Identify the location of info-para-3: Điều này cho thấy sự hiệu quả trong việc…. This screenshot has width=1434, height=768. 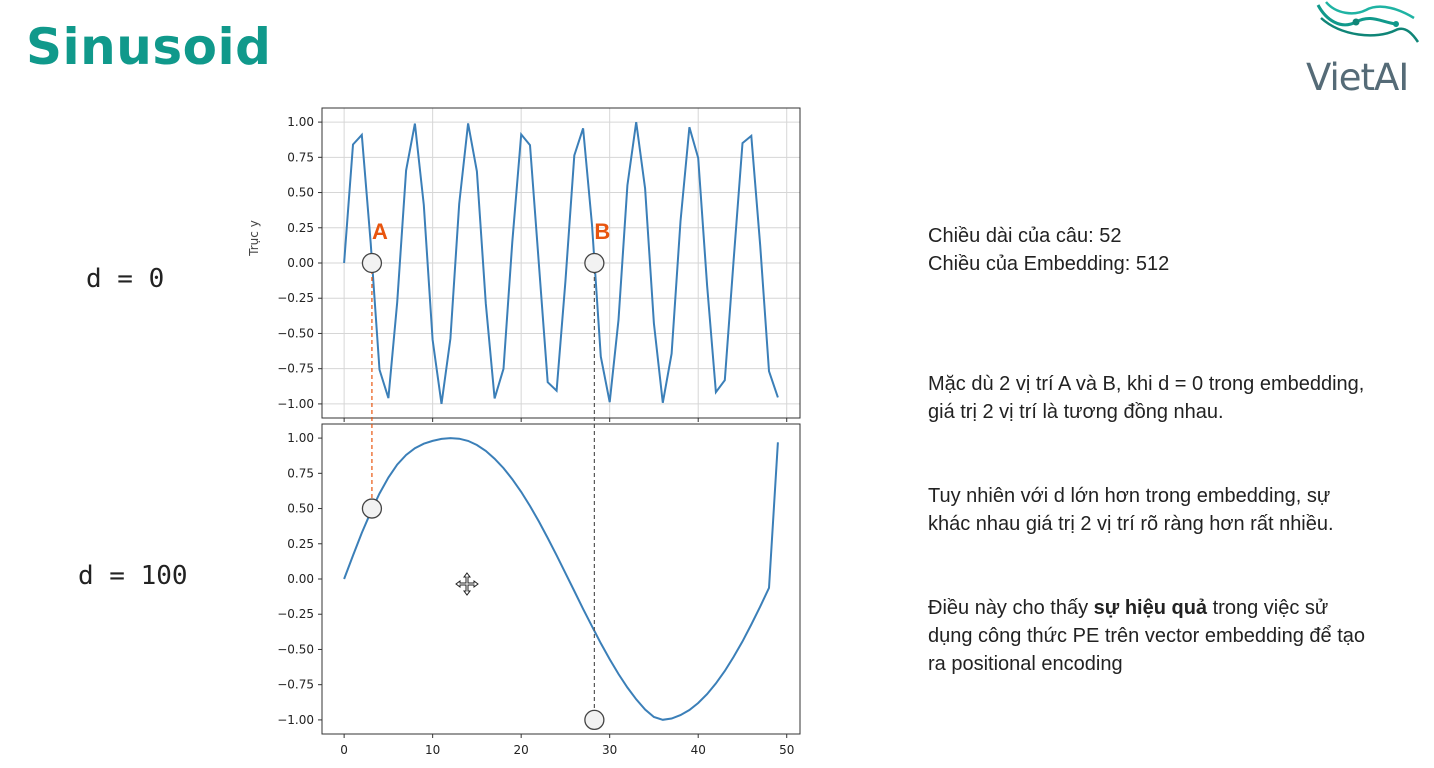
(1148, 636).